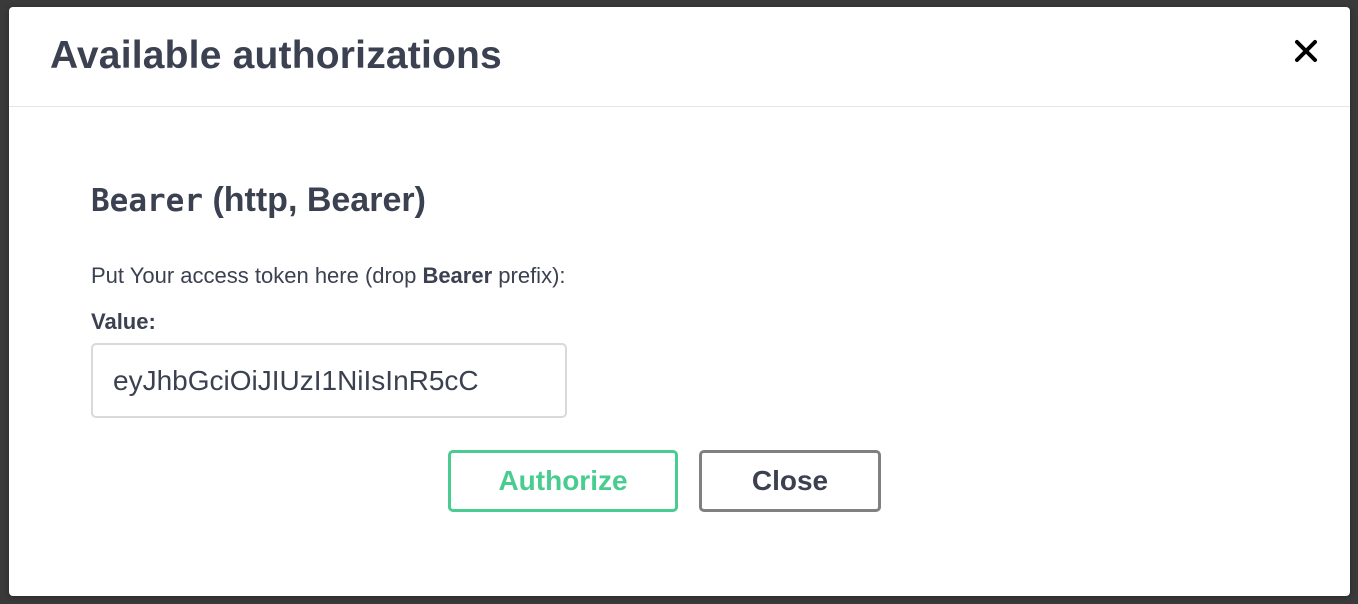 The image size is (1358, 604). I want to click on token-value-input, so click(329, 380).